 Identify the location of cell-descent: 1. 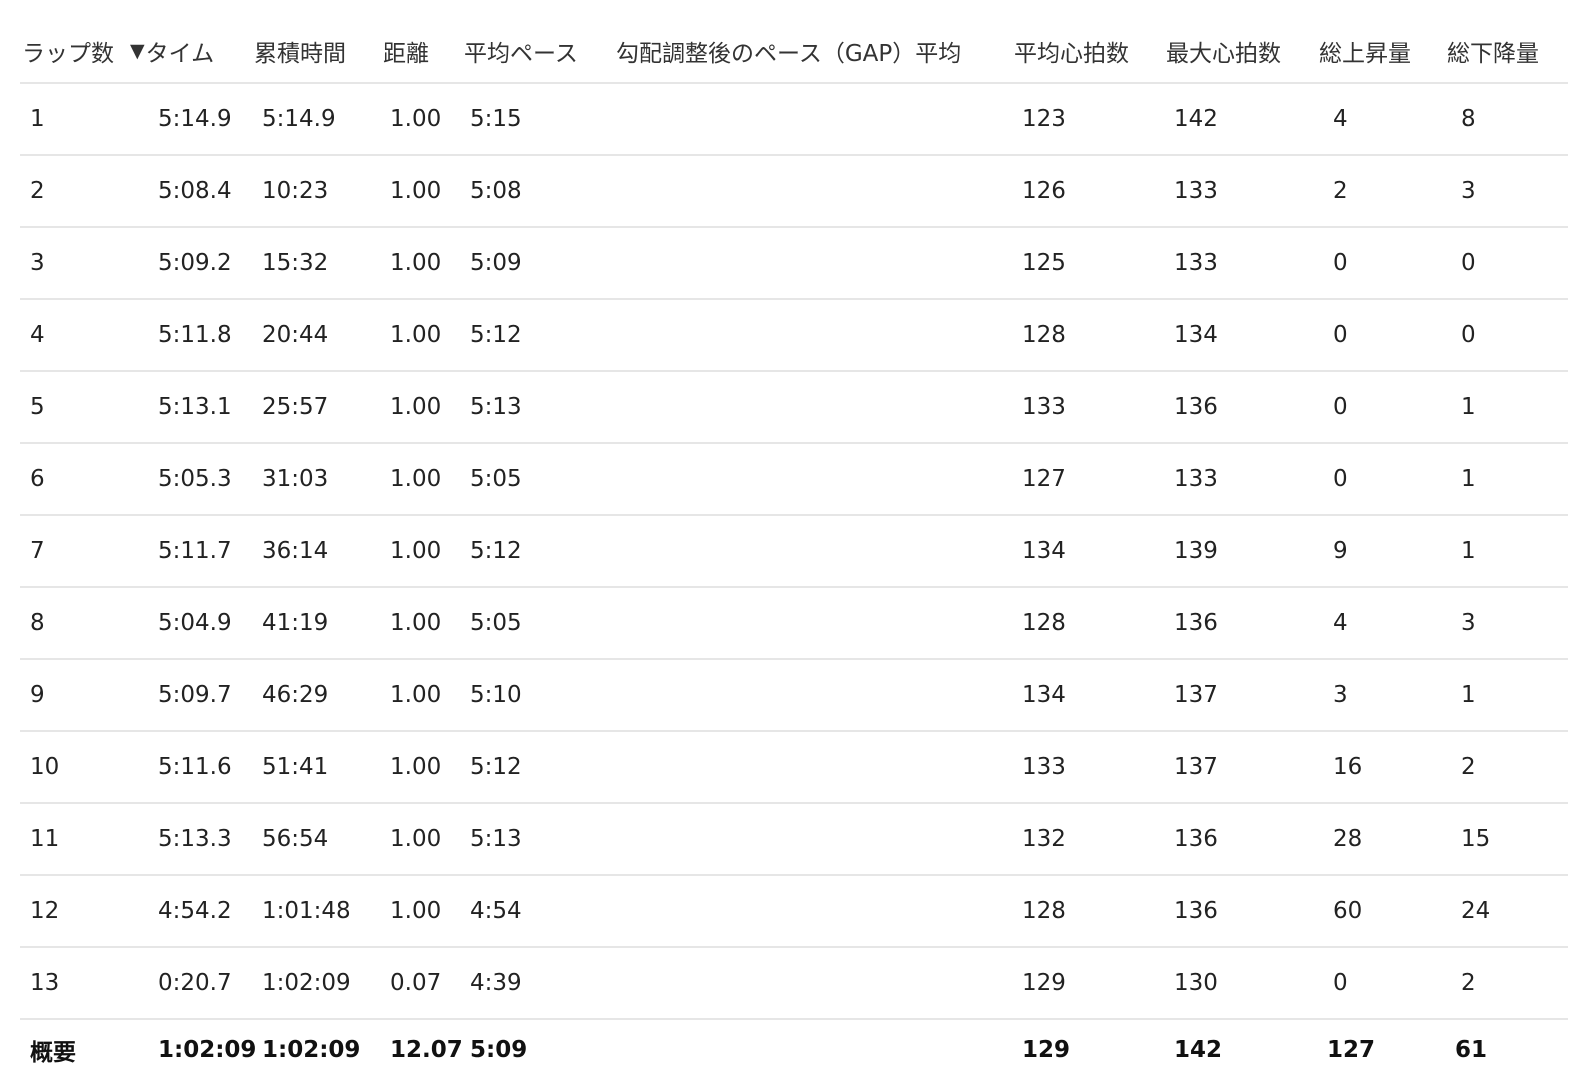
(1468, 695).